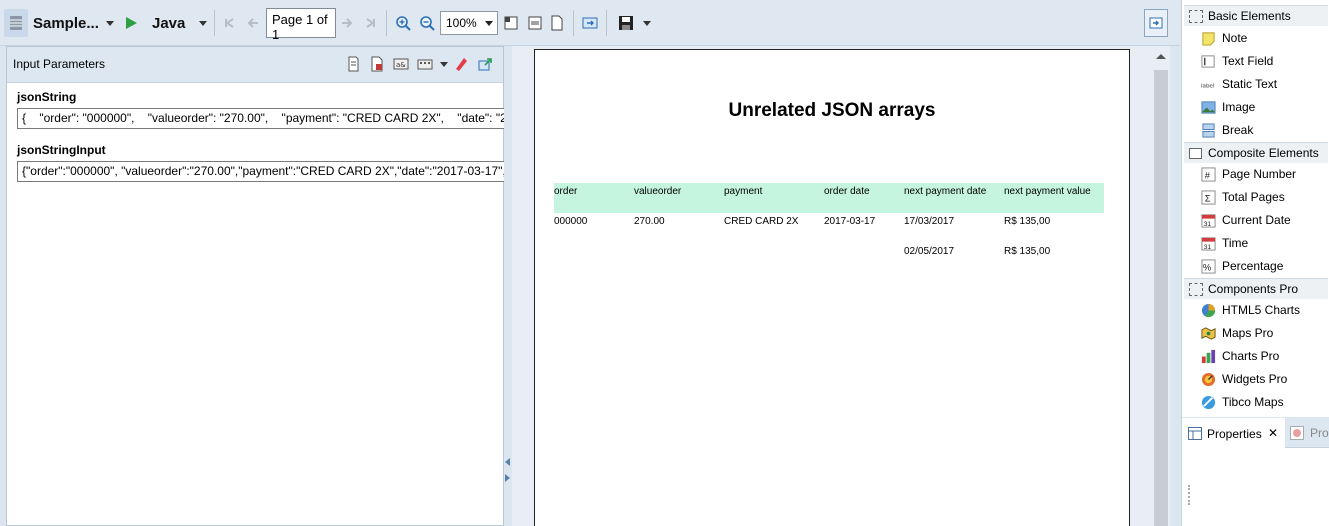 The width and height of the screenshot is (1329, 526). What do you see at coordinates (1255, 379) in the screenshot?
I see `palette-item-label: Widgets Pro` at bounding box center [1255, 379].